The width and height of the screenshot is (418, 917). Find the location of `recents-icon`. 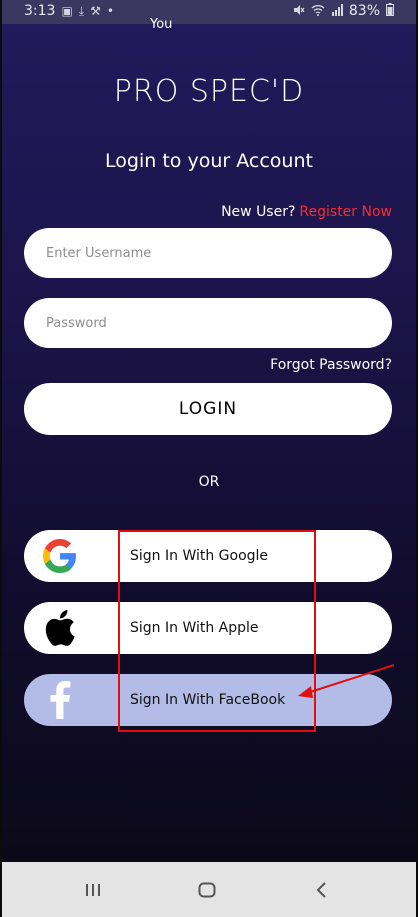

recents-icon is located at coordinates (93, 890).